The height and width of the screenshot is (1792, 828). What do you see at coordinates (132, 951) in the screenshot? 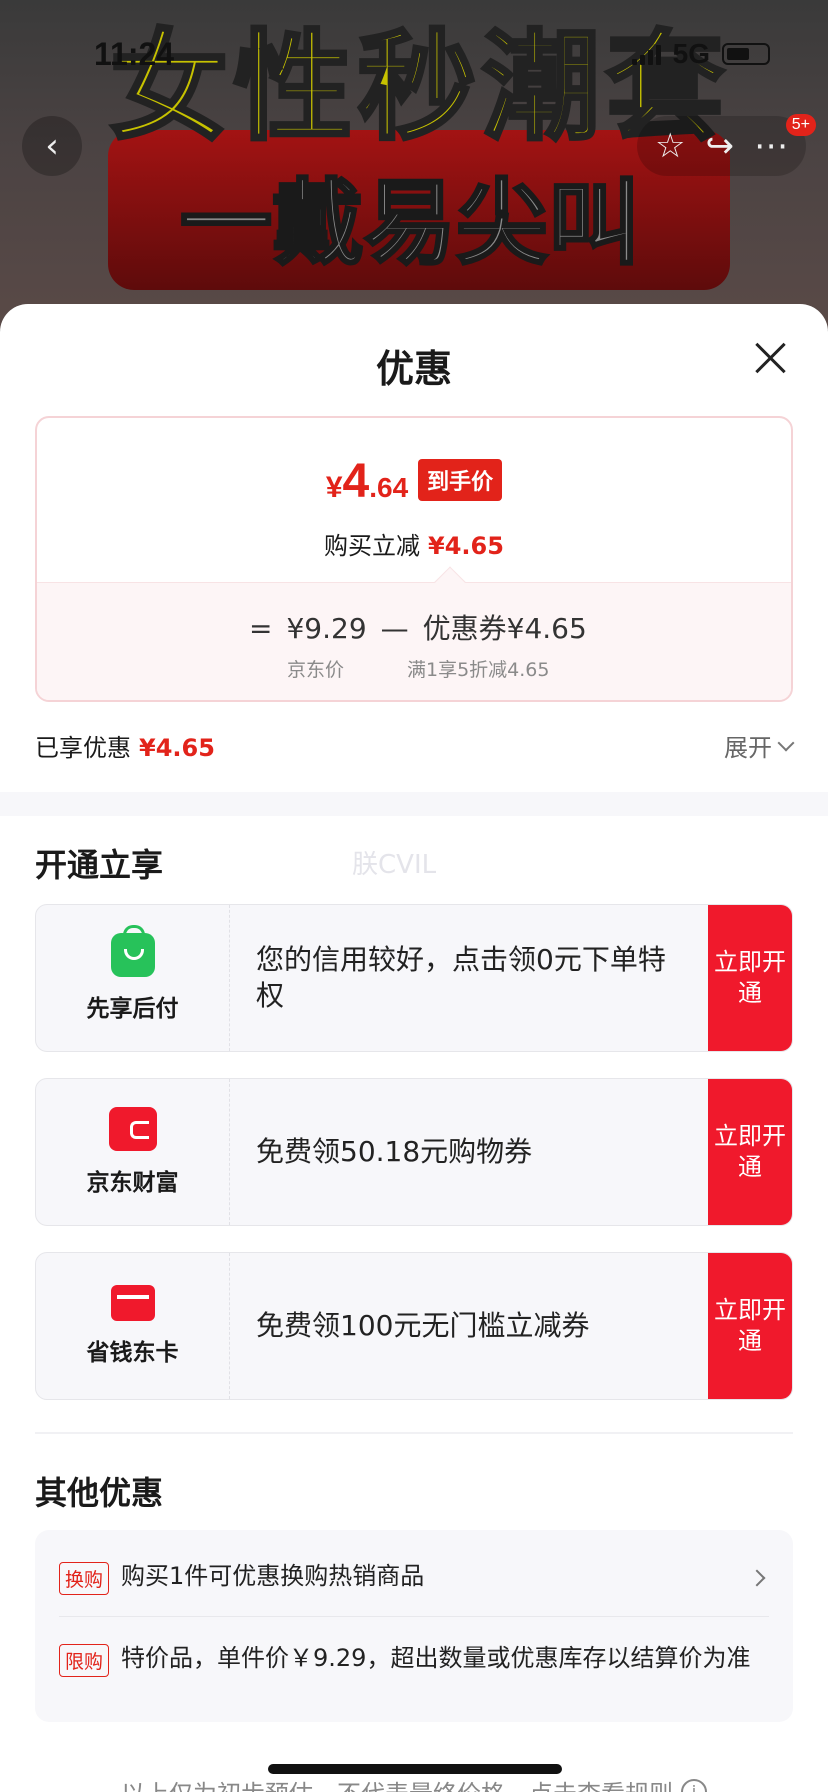
I see `shopping-bag-icon` at bounding box center [132, 951].